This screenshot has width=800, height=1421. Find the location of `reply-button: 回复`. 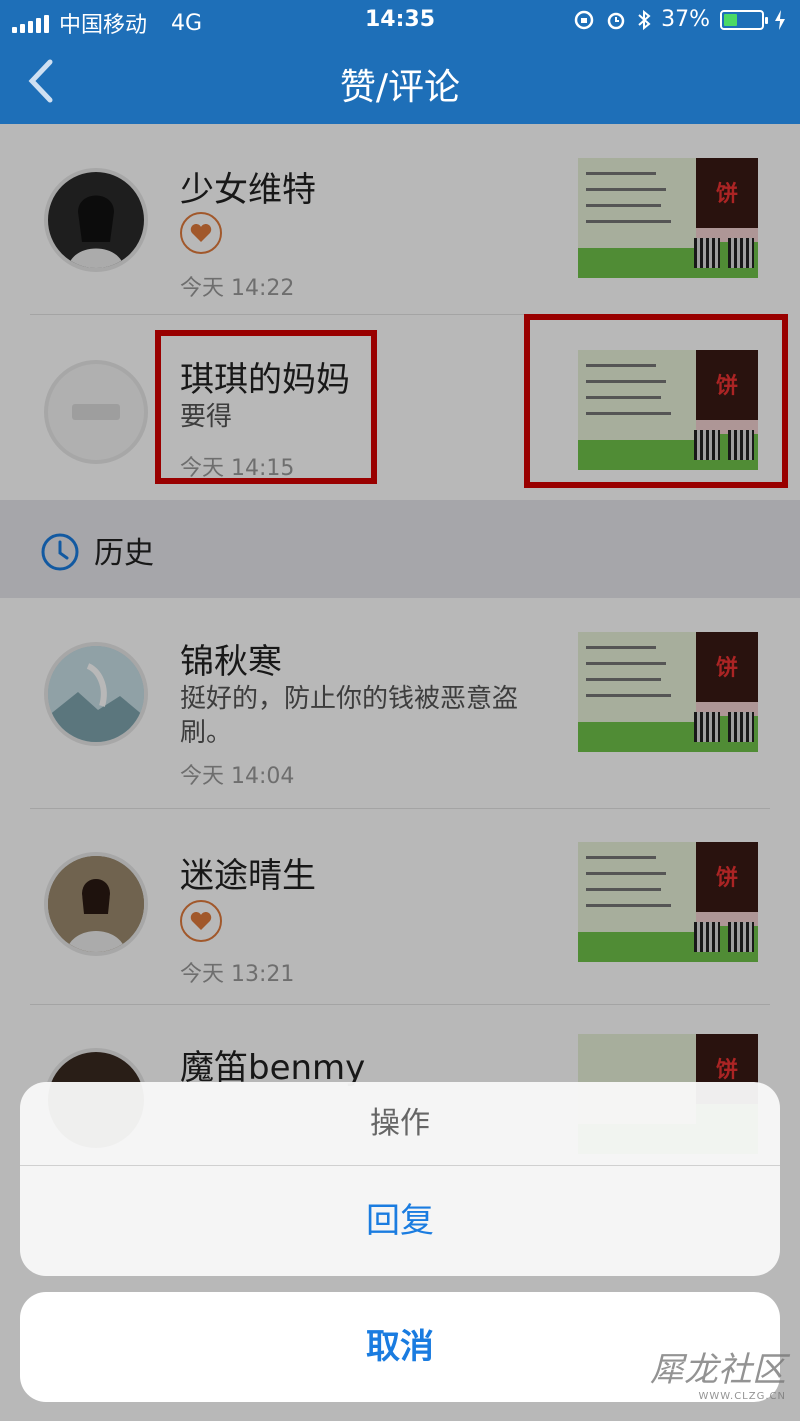

reply-button: 回复 is located at coordinates (400, 1221).